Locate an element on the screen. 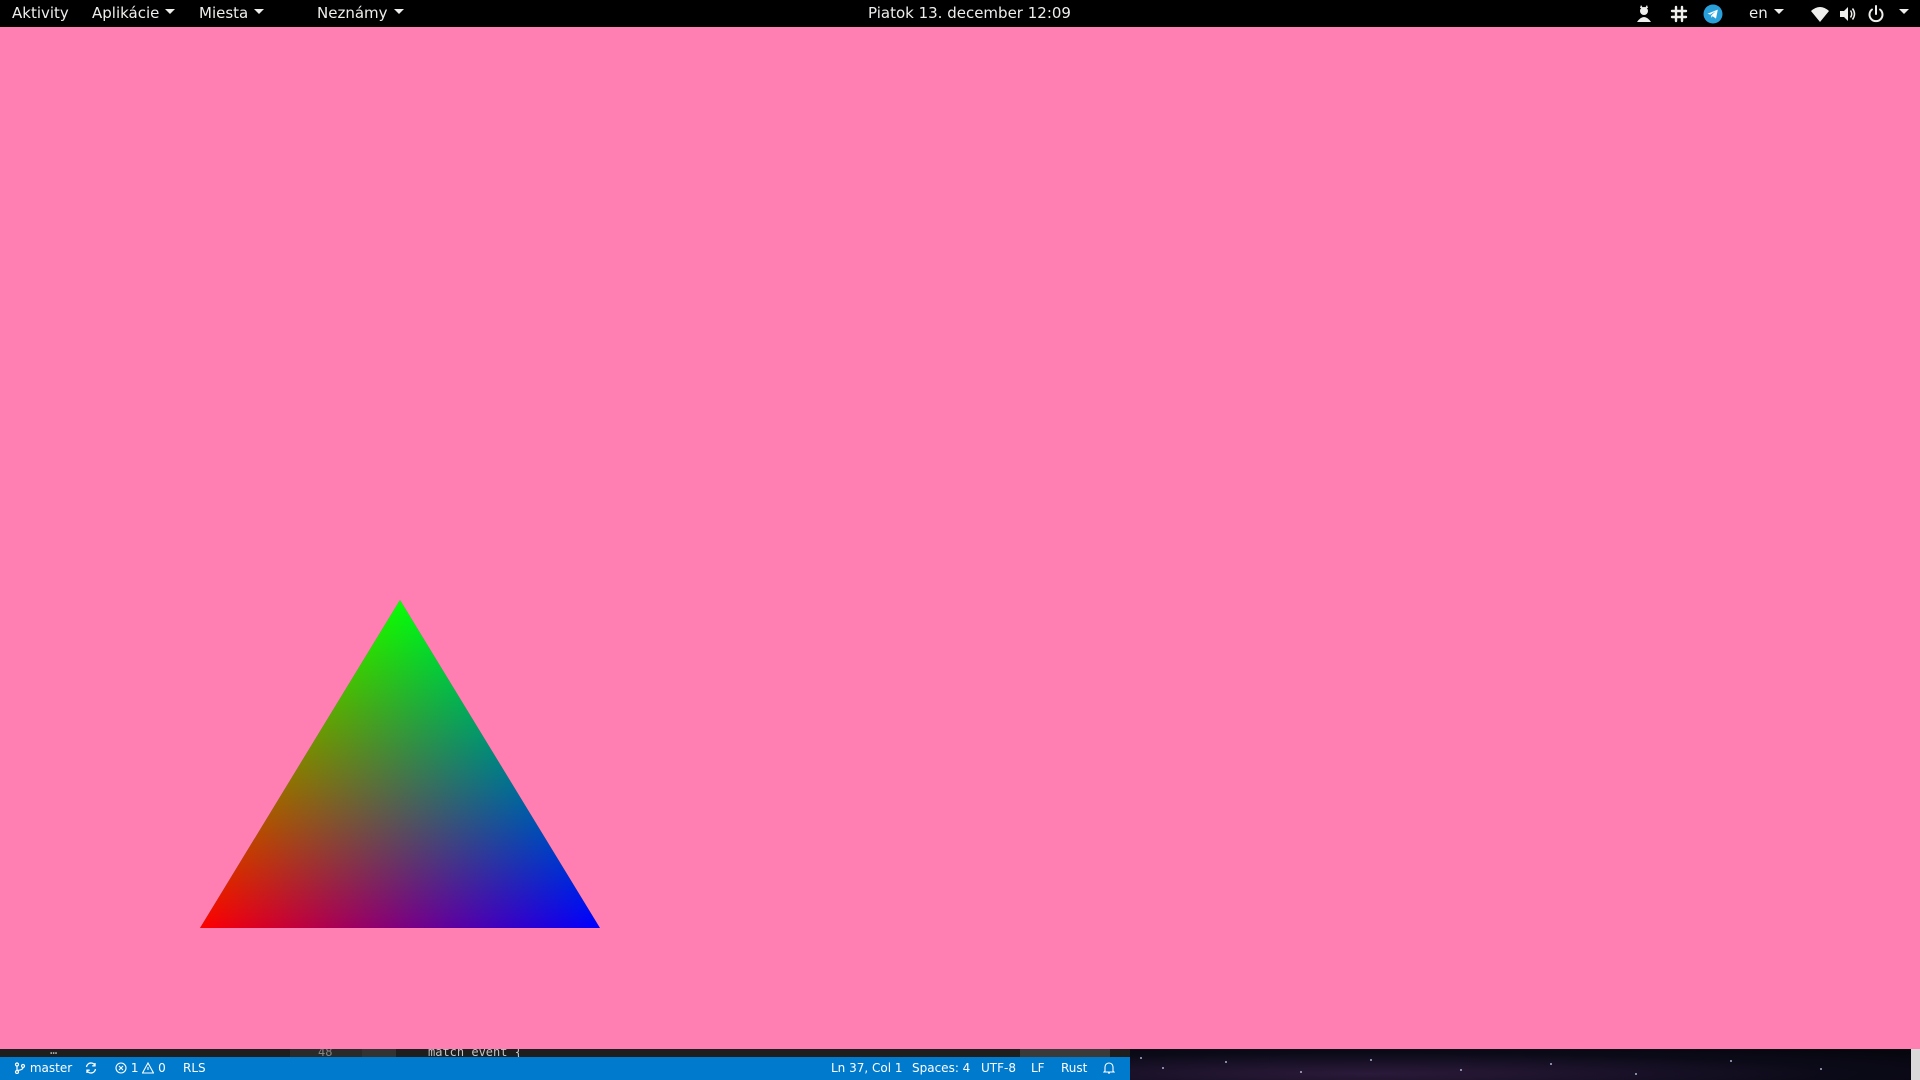 The image size is (1920, 1080). keyboard-layout-menu: en is located at coordinates (1766, 13).